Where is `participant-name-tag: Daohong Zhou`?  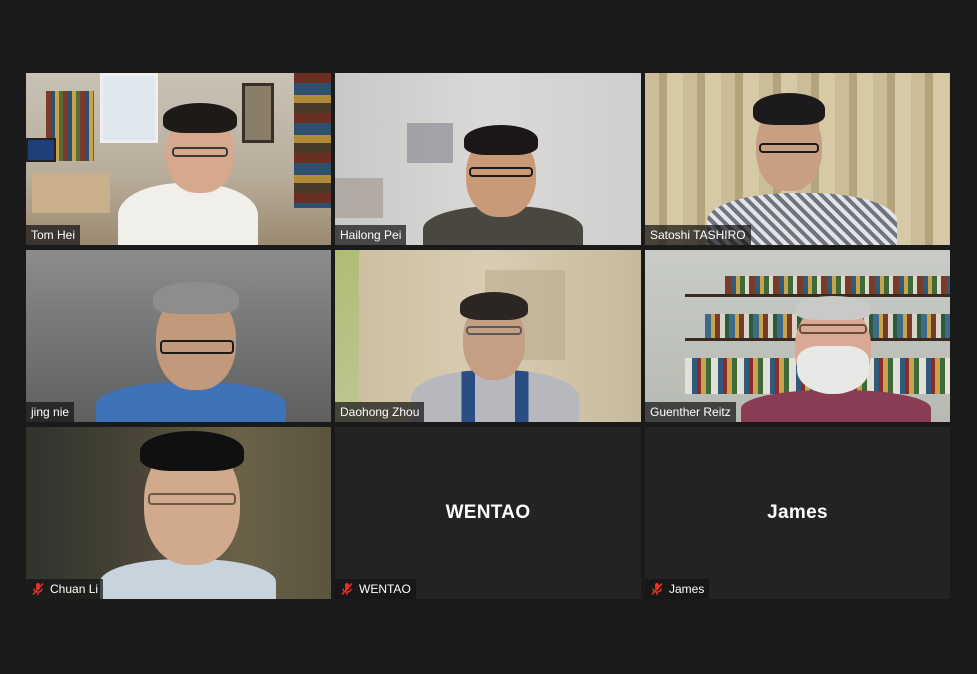
participant-name-tag: Daohong Zhou is located at coordinates (380, 412).